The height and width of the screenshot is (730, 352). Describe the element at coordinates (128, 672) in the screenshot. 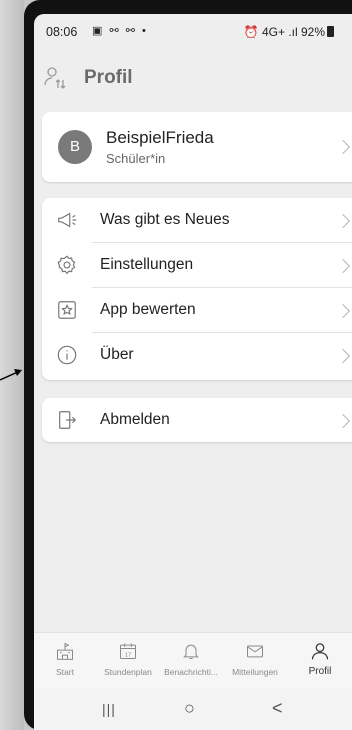

I see `nav-label: Stundenplan` at that location.